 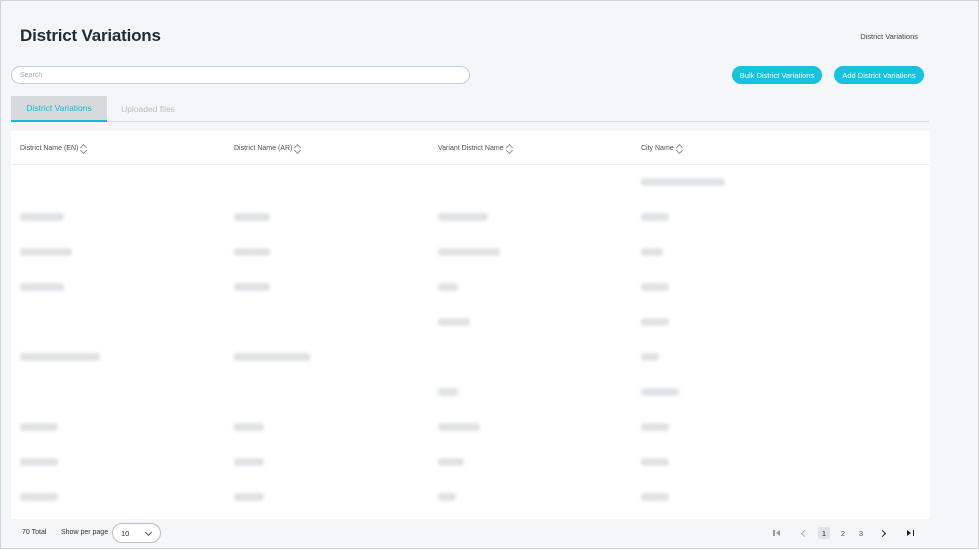 What do you see at coordinates (59, 109) in the screenshot?
I see `tab-district-variations: District Variations` at bounding box center [59, 109].